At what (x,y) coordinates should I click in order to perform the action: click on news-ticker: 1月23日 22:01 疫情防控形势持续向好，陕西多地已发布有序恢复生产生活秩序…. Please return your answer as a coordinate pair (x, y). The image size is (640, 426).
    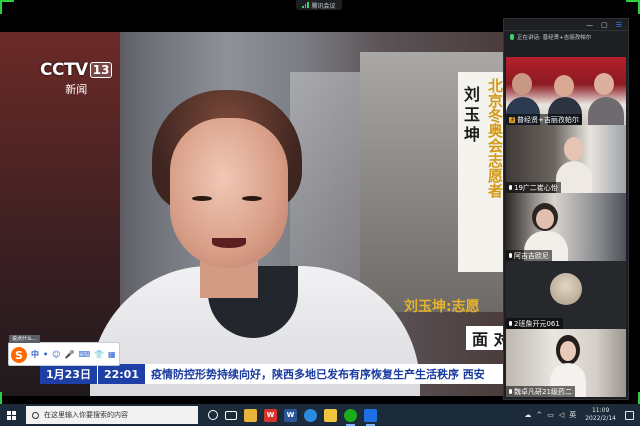
    Looking at the image, I should click on (273, 374).